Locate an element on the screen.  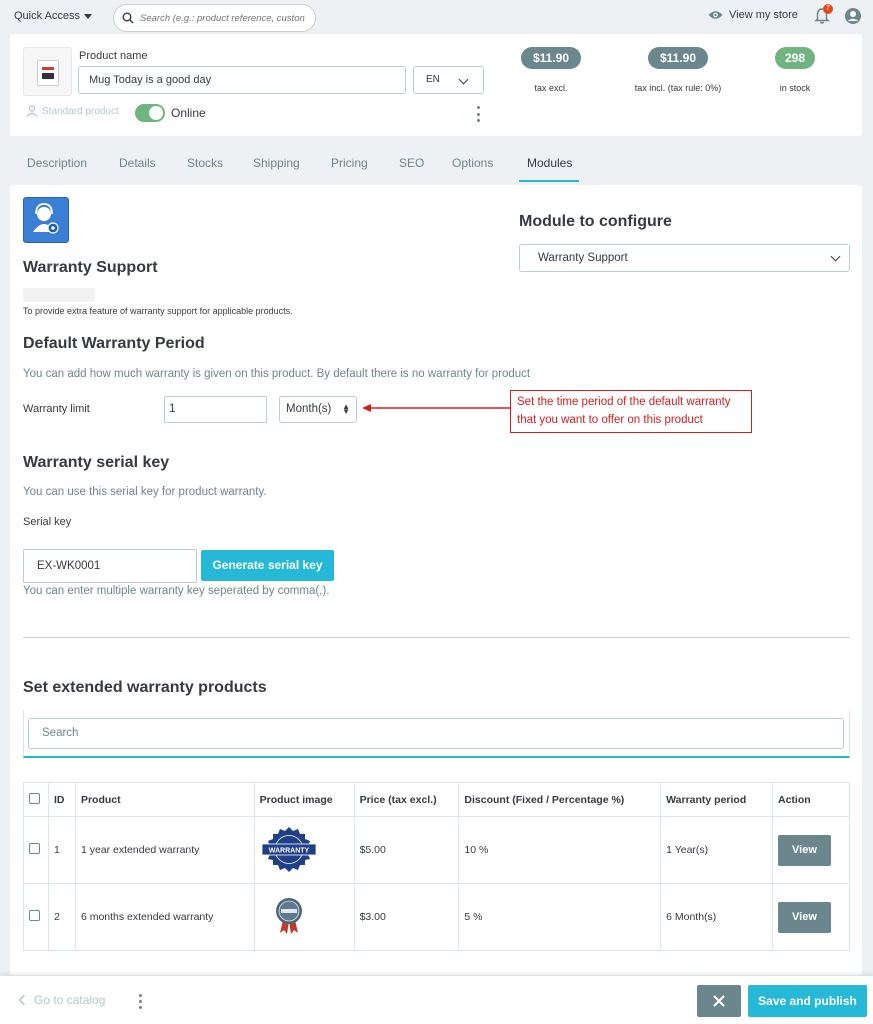
price-tax-excl-badge: $11.90 is located at coordinates (551, 58).